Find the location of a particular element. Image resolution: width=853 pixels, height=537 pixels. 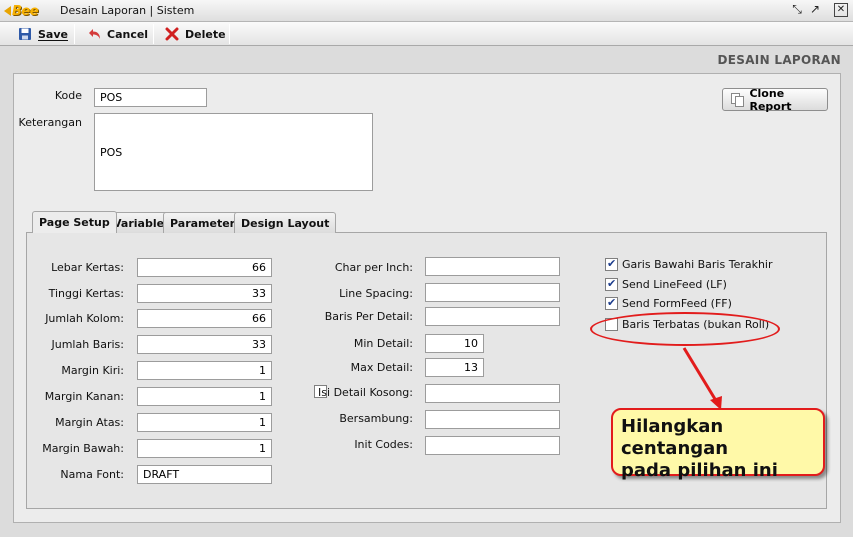

tab-page-setup: Page Setup is located at coordinates (74, 222).